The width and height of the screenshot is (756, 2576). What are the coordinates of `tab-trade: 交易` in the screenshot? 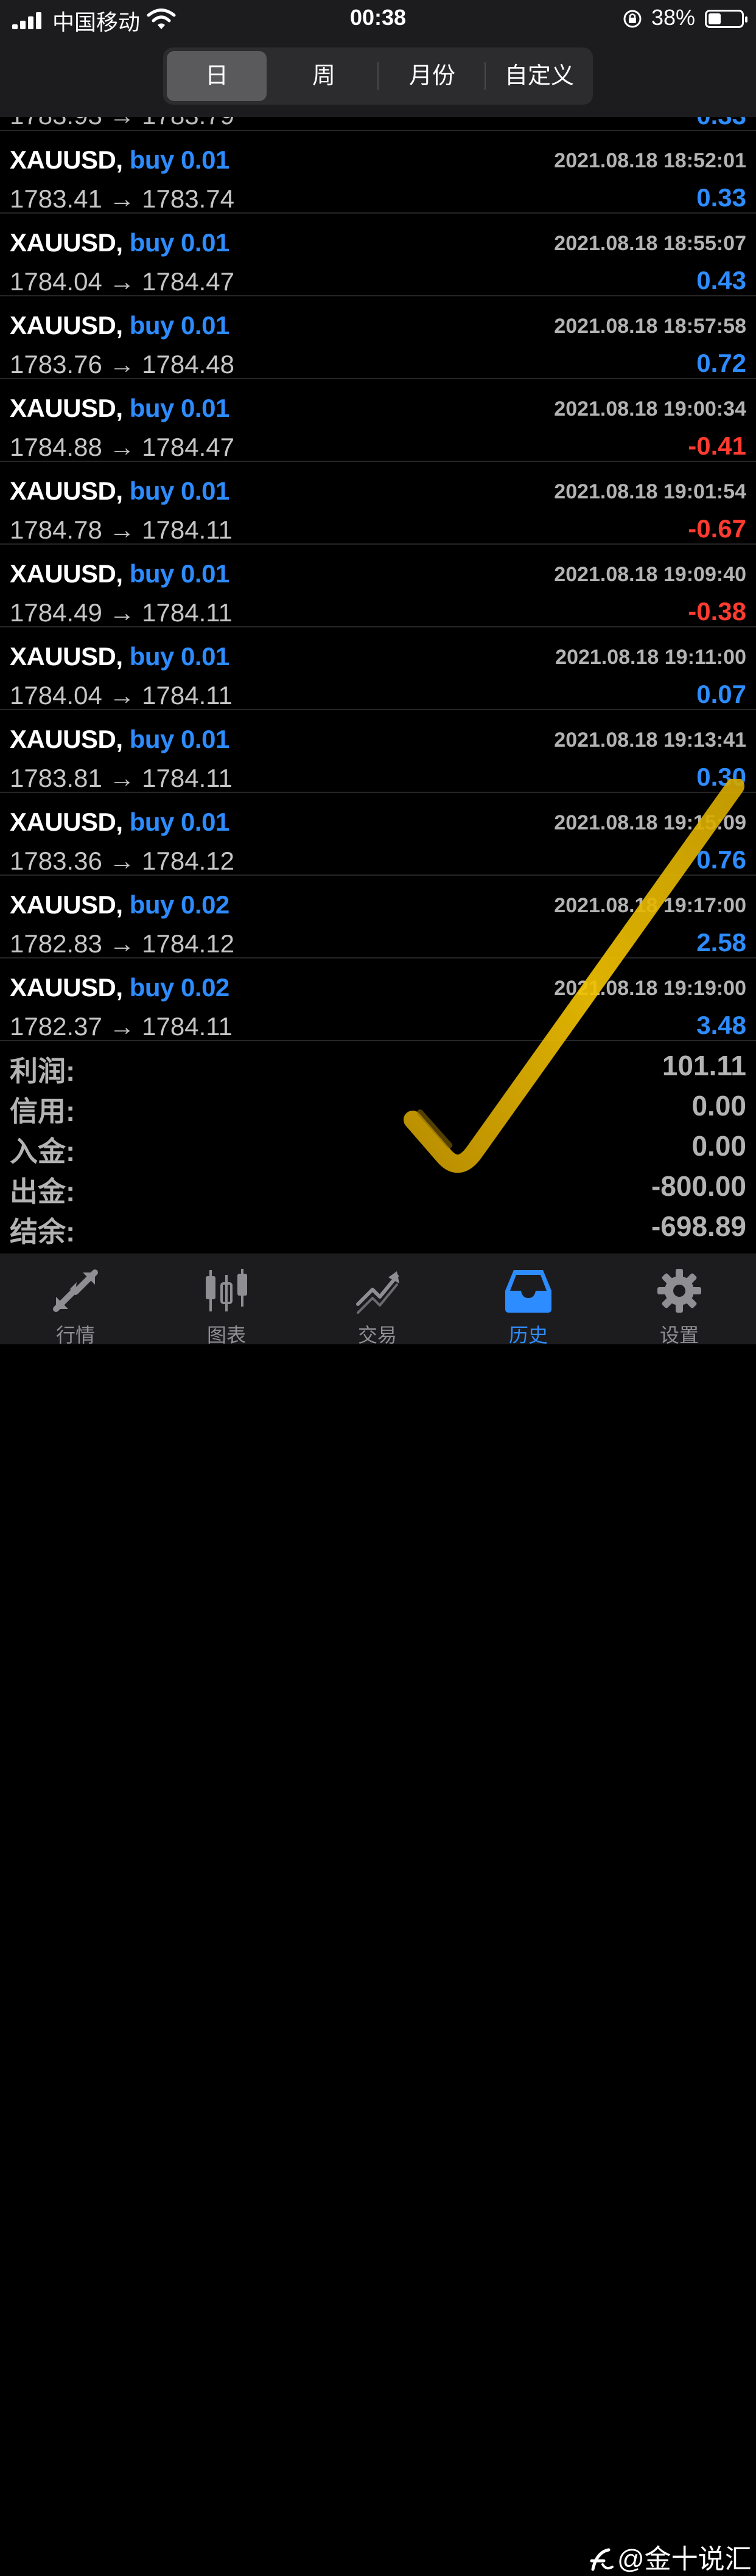 It's located at (378, 1300).